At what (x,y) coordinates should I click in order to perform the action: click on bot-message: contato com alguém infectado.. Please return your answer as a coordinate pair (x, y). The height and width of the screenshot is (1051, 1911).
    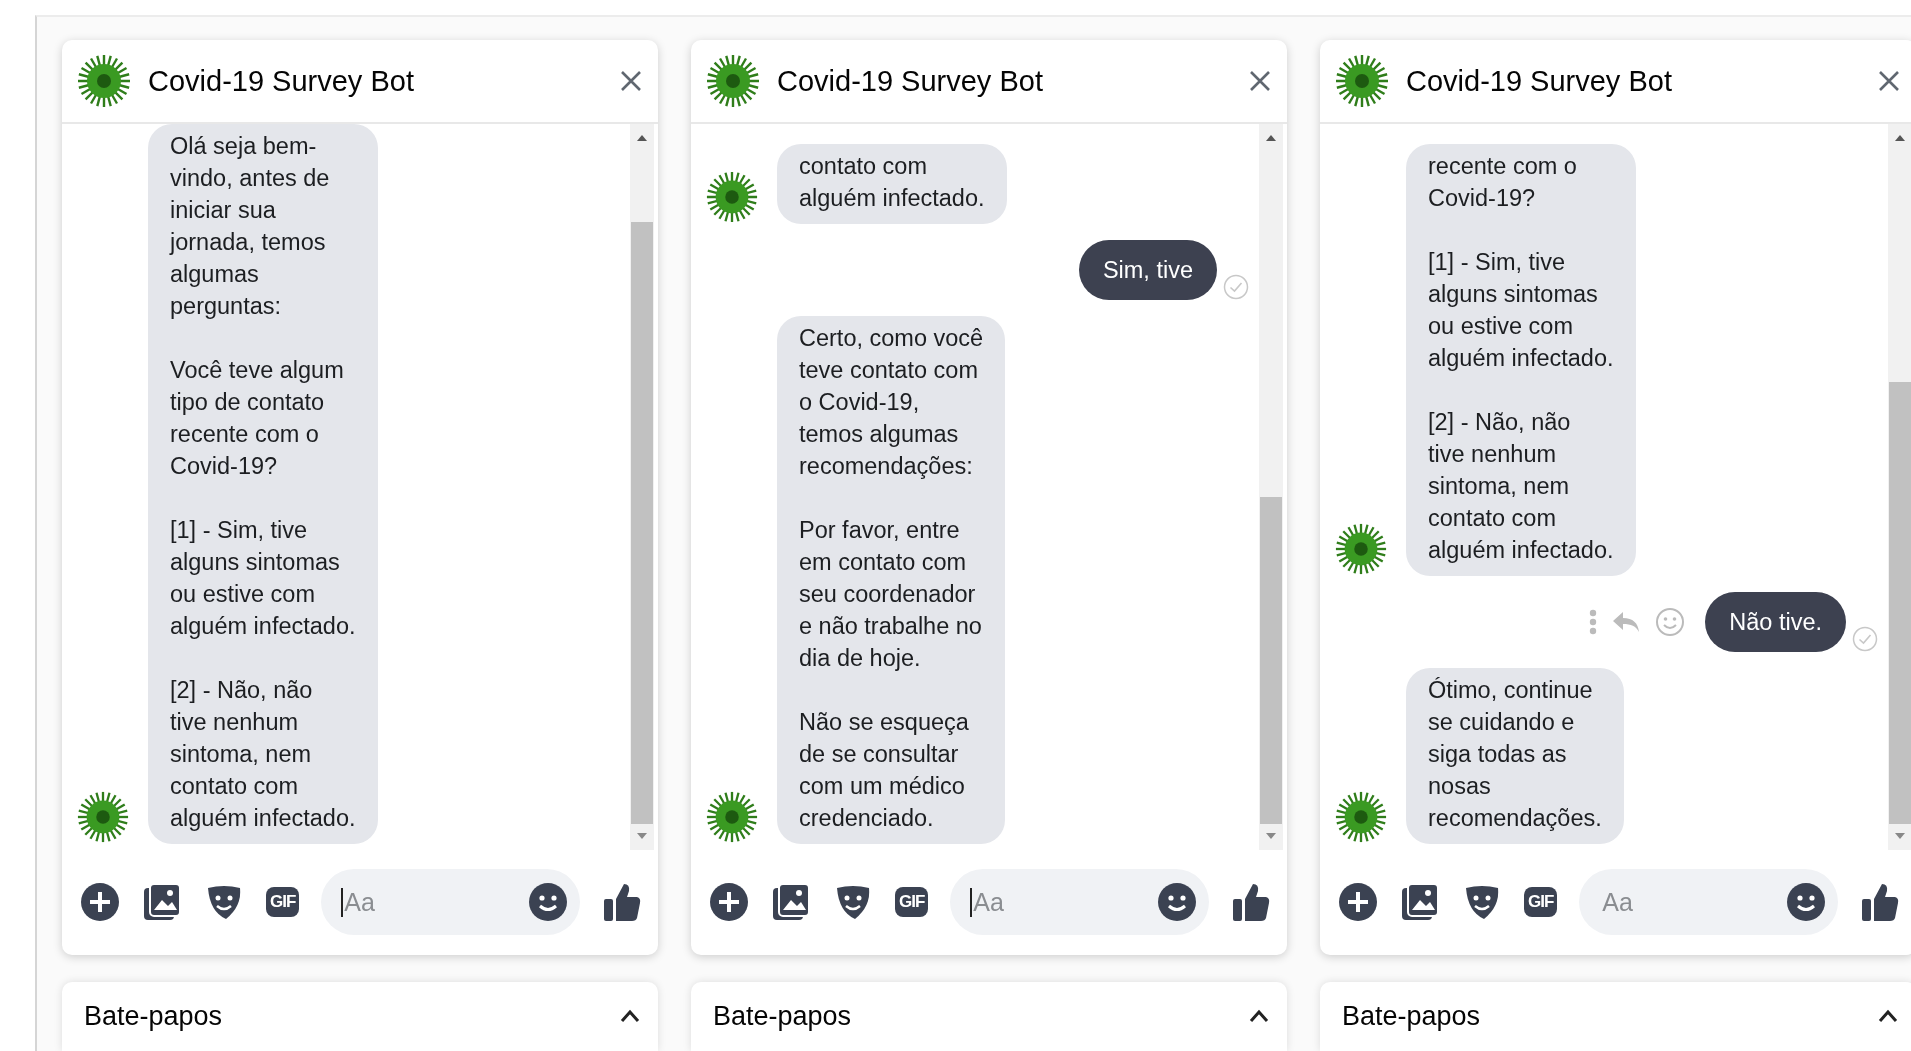
    Looking at the image, I should click on (892, 183).